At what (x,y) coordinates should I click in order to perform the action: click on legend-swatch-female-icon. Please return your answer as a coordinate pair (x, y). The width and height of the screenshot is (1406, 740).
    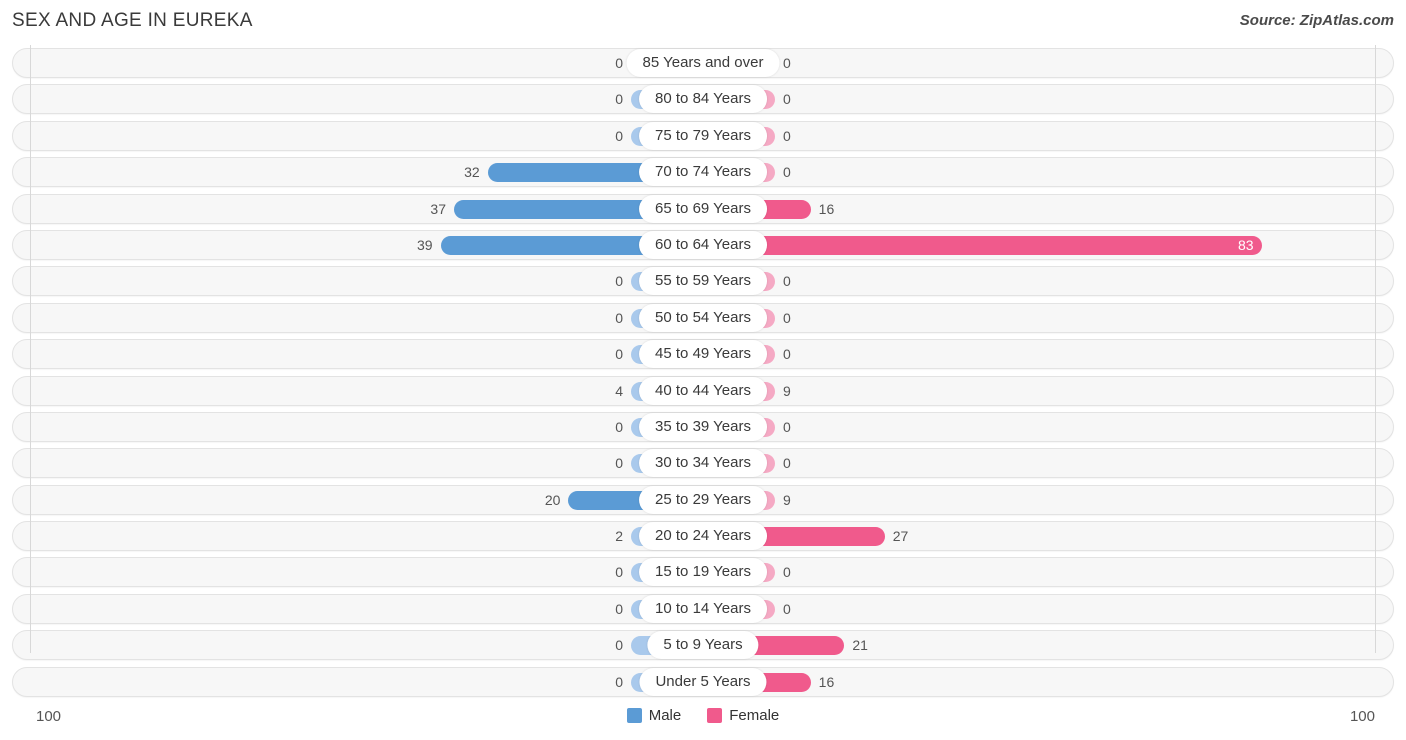
    Looking at the image, I should click on (715, 715).